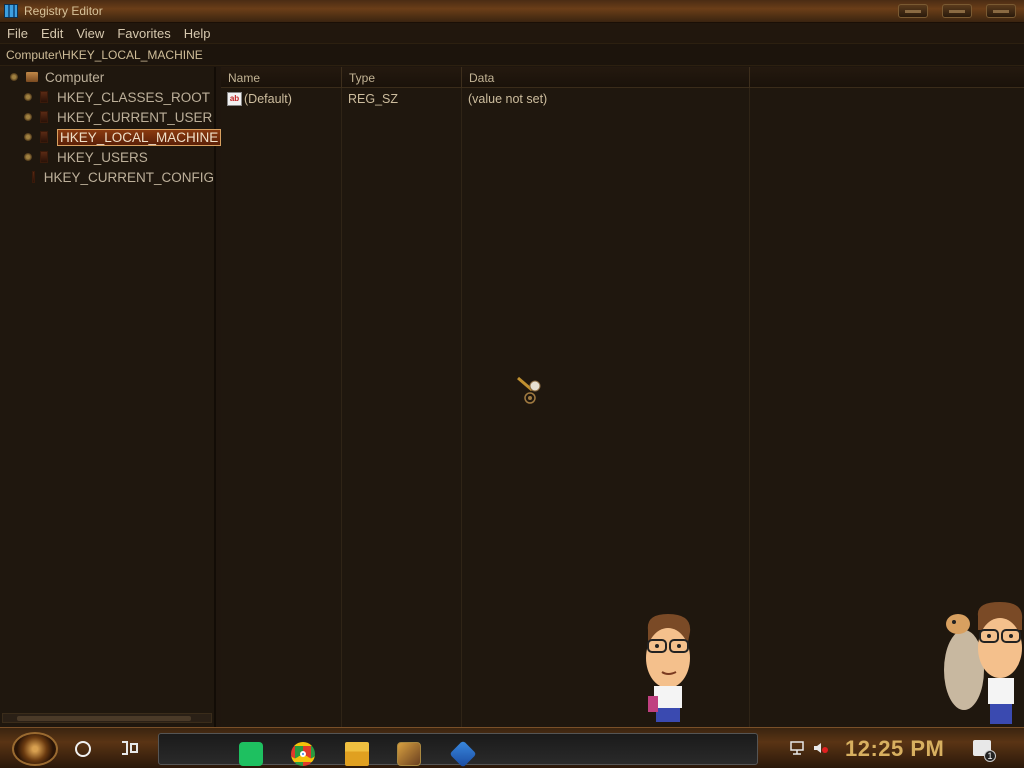  I want to click on start-button, so click(35, 749).